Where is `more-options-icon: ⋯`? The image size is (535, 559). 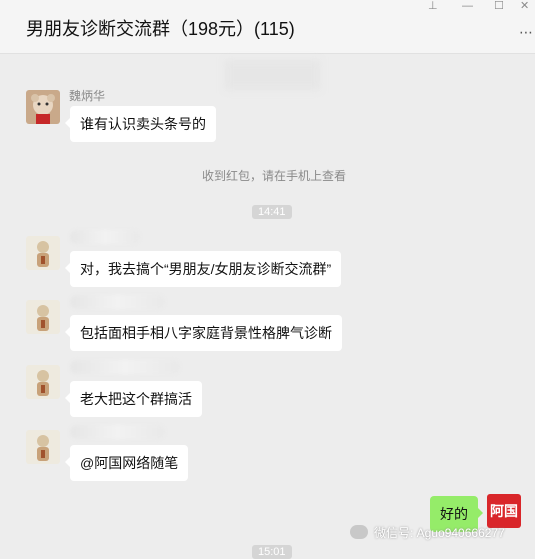
more-options-icon: ⋯ is located at coordinates (526, 32).